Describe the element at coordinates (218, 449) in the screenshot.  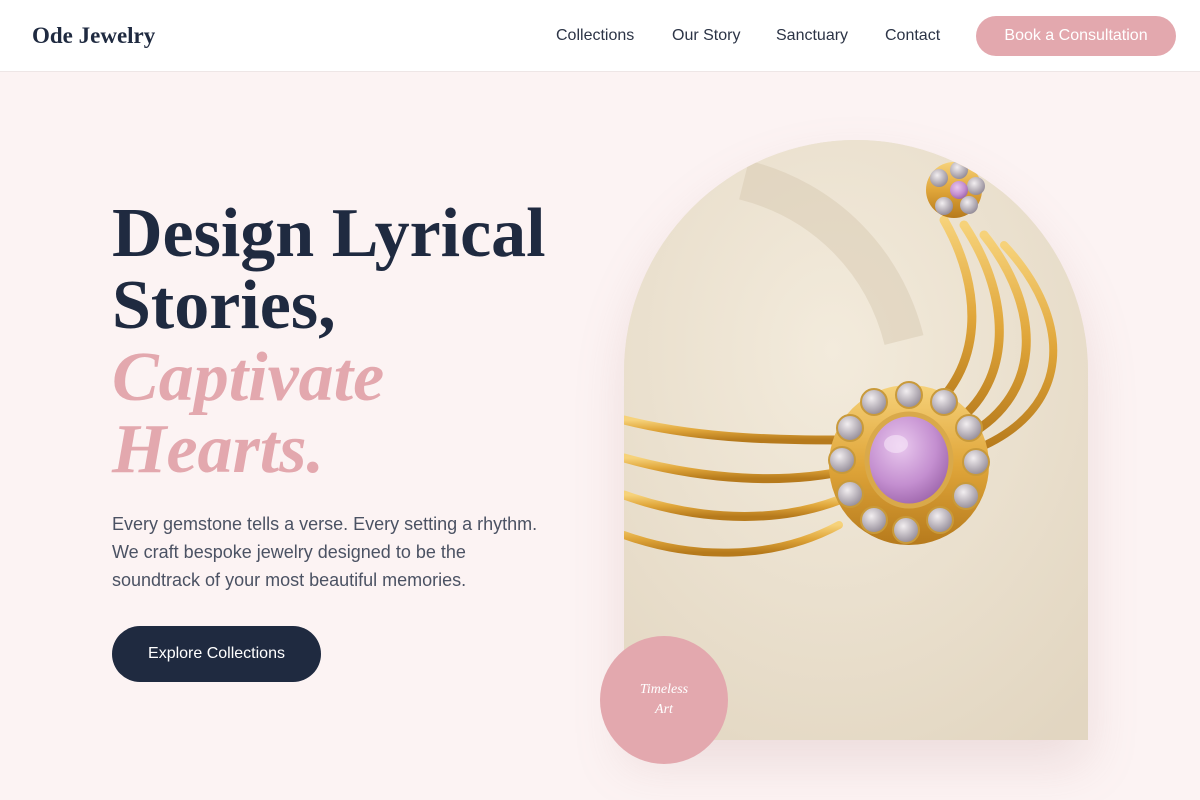
I see `headline-accent-line: Hearts.` at that location.